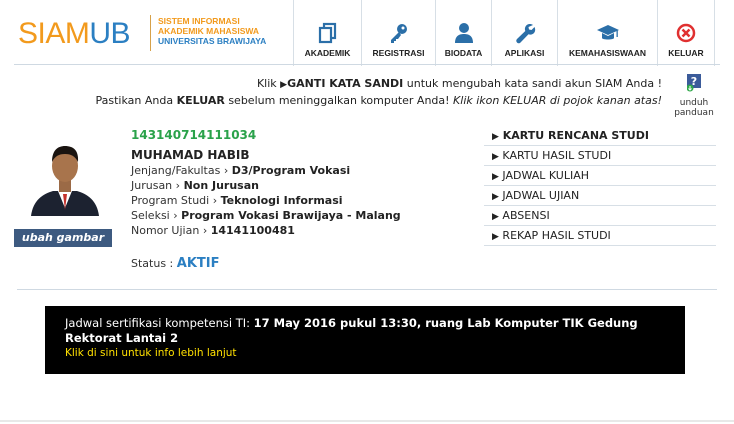 This screenshot has width=734, height=424. I want to click on nav-aplikasi-label: APLIKASI, so click(524, 53).